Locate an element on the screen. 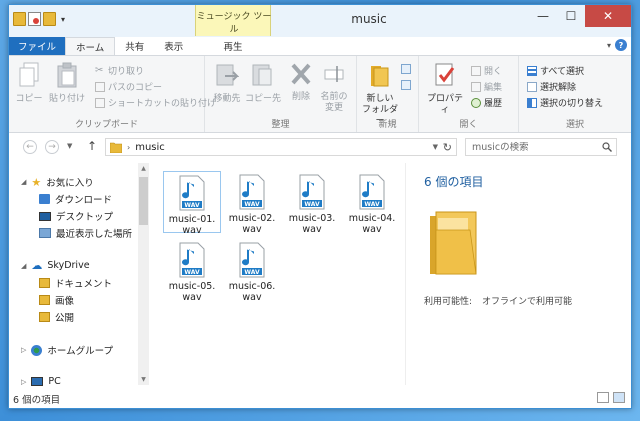  new-folder-qat-icon is located at coordinates (49, 19).